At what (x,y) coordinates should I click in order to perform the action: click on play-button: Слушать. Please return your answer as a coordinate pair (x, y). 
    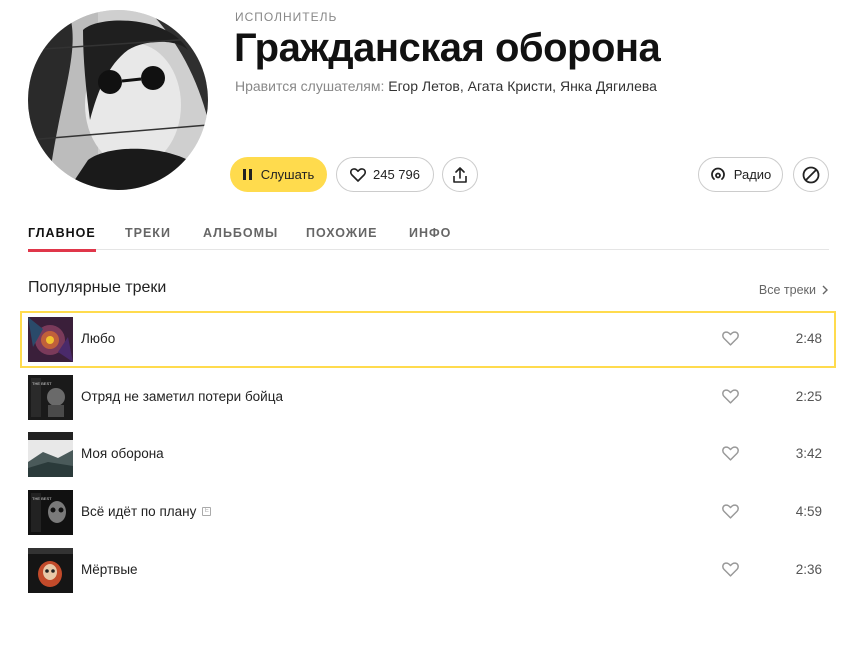
    Looking at the image, I should click on (278, 174).